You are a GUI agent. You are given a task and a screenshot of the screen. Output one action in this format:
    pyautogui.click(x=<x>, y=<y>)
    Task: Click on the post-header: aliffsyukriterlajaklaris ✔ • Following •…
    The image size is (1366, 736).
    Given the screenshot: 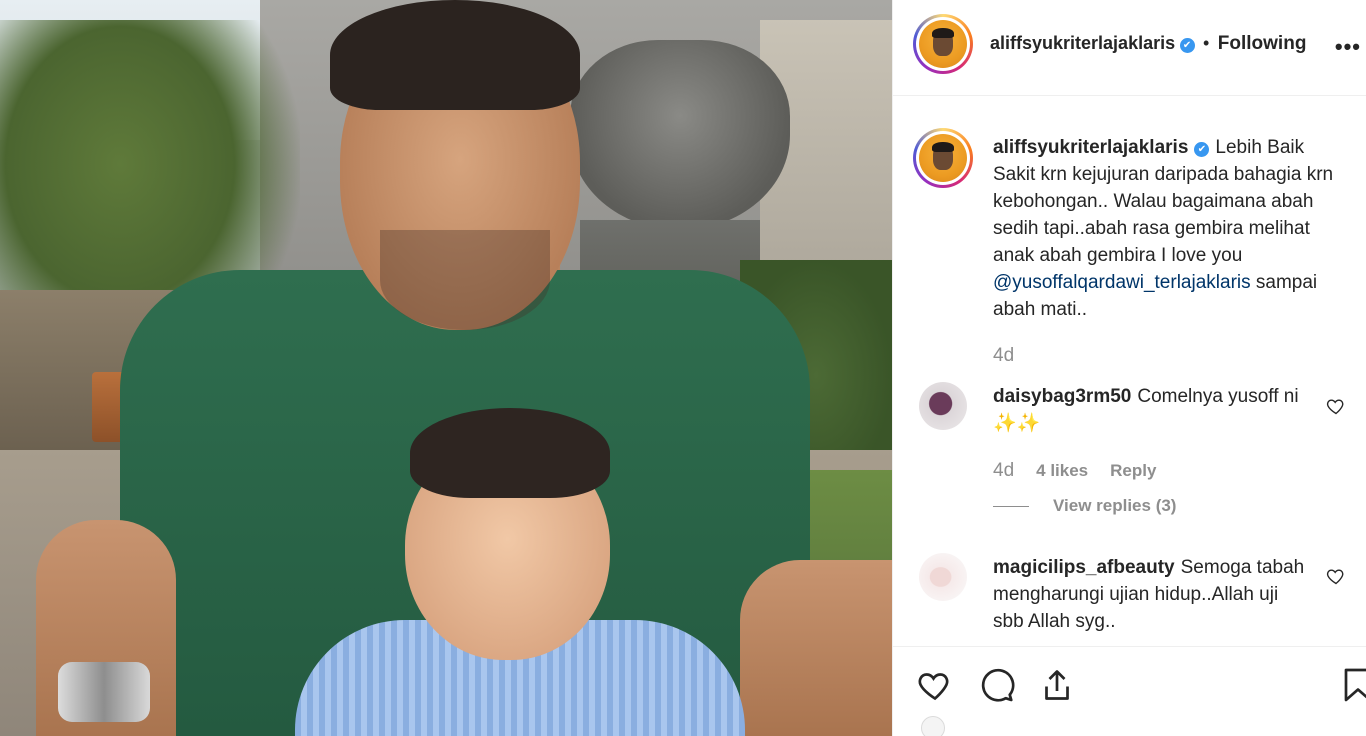 What is the action you would take?
    pyautogui.click(x=1129, y=48)
    